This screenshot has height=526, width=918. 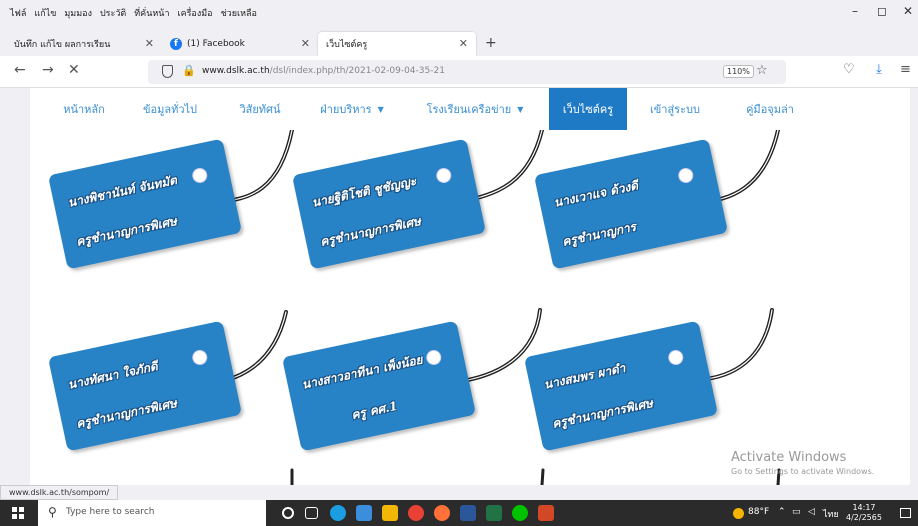 I want to click on powerpoint-icon, so click(x=546, y=513).